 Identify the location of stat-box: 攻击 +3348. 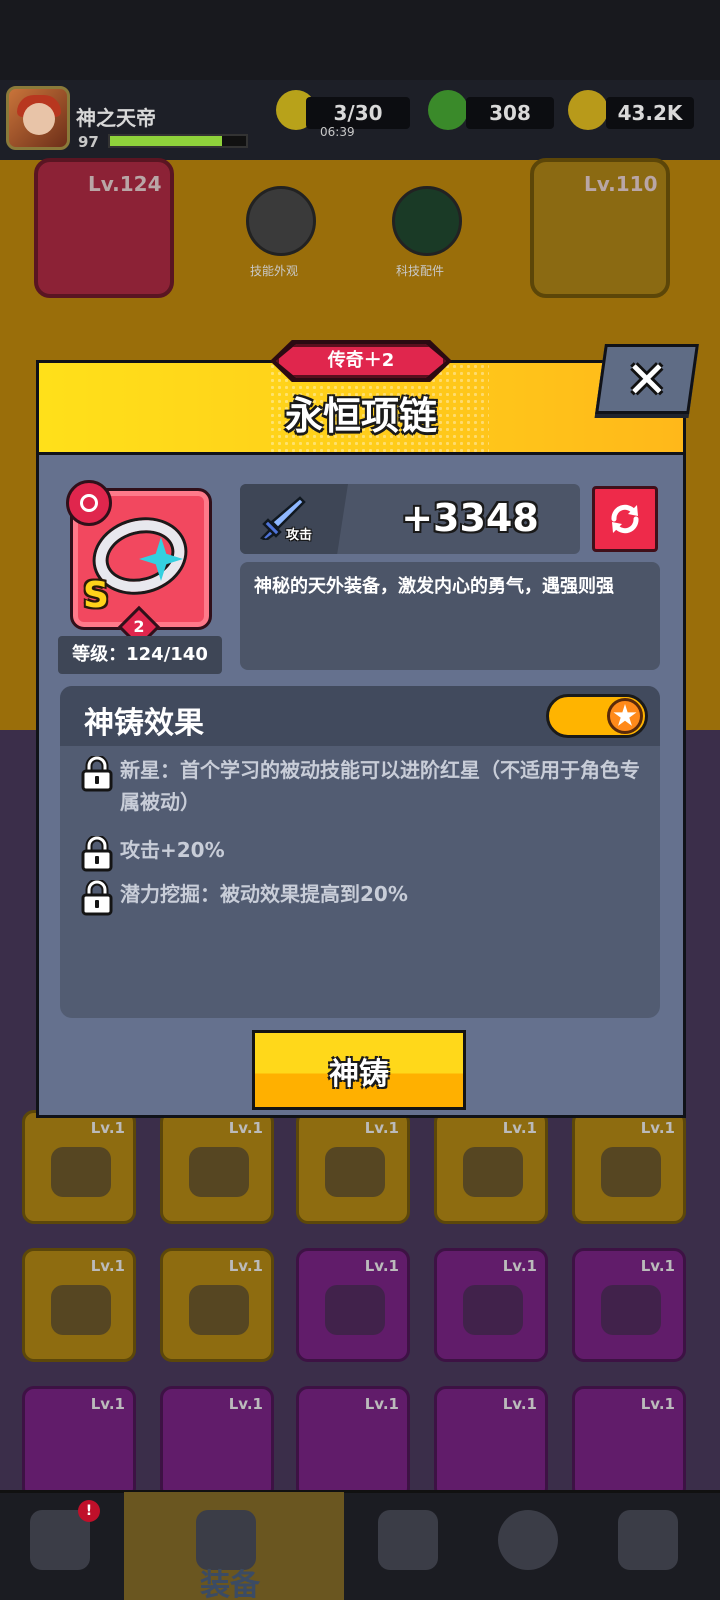
(410, 519).